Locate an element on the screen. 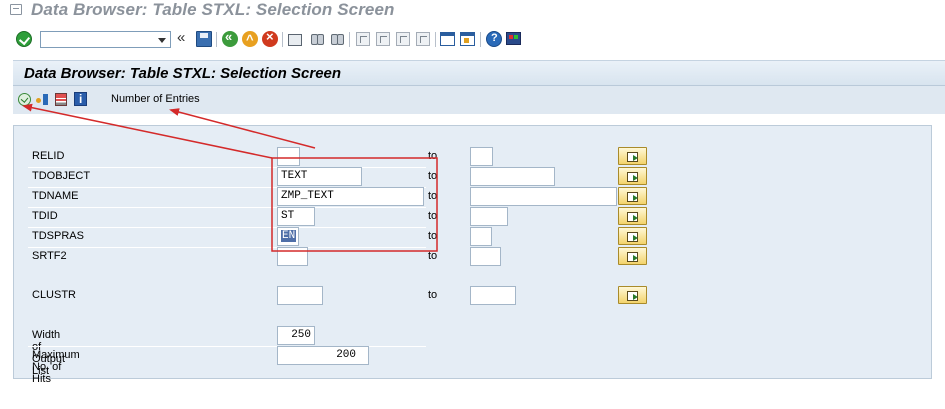  layout-icon is located at coordinates (513, 38).